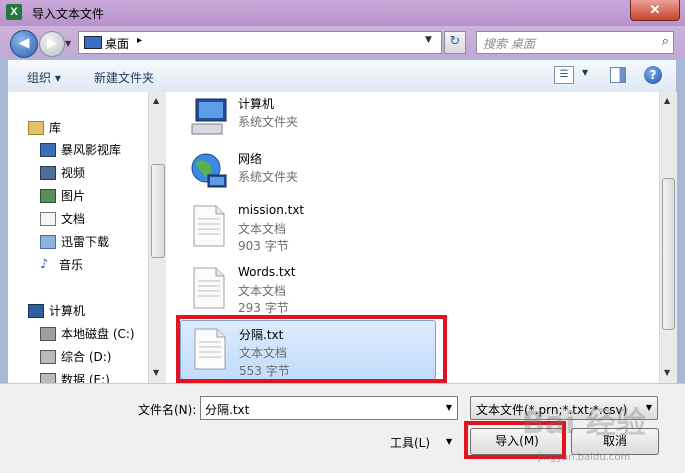 This screenshot has width=685, height=473. What do you see at coordinates (48, 195) in the screenshot?
I see `pictures-icon` at bounding box center [48, 195].